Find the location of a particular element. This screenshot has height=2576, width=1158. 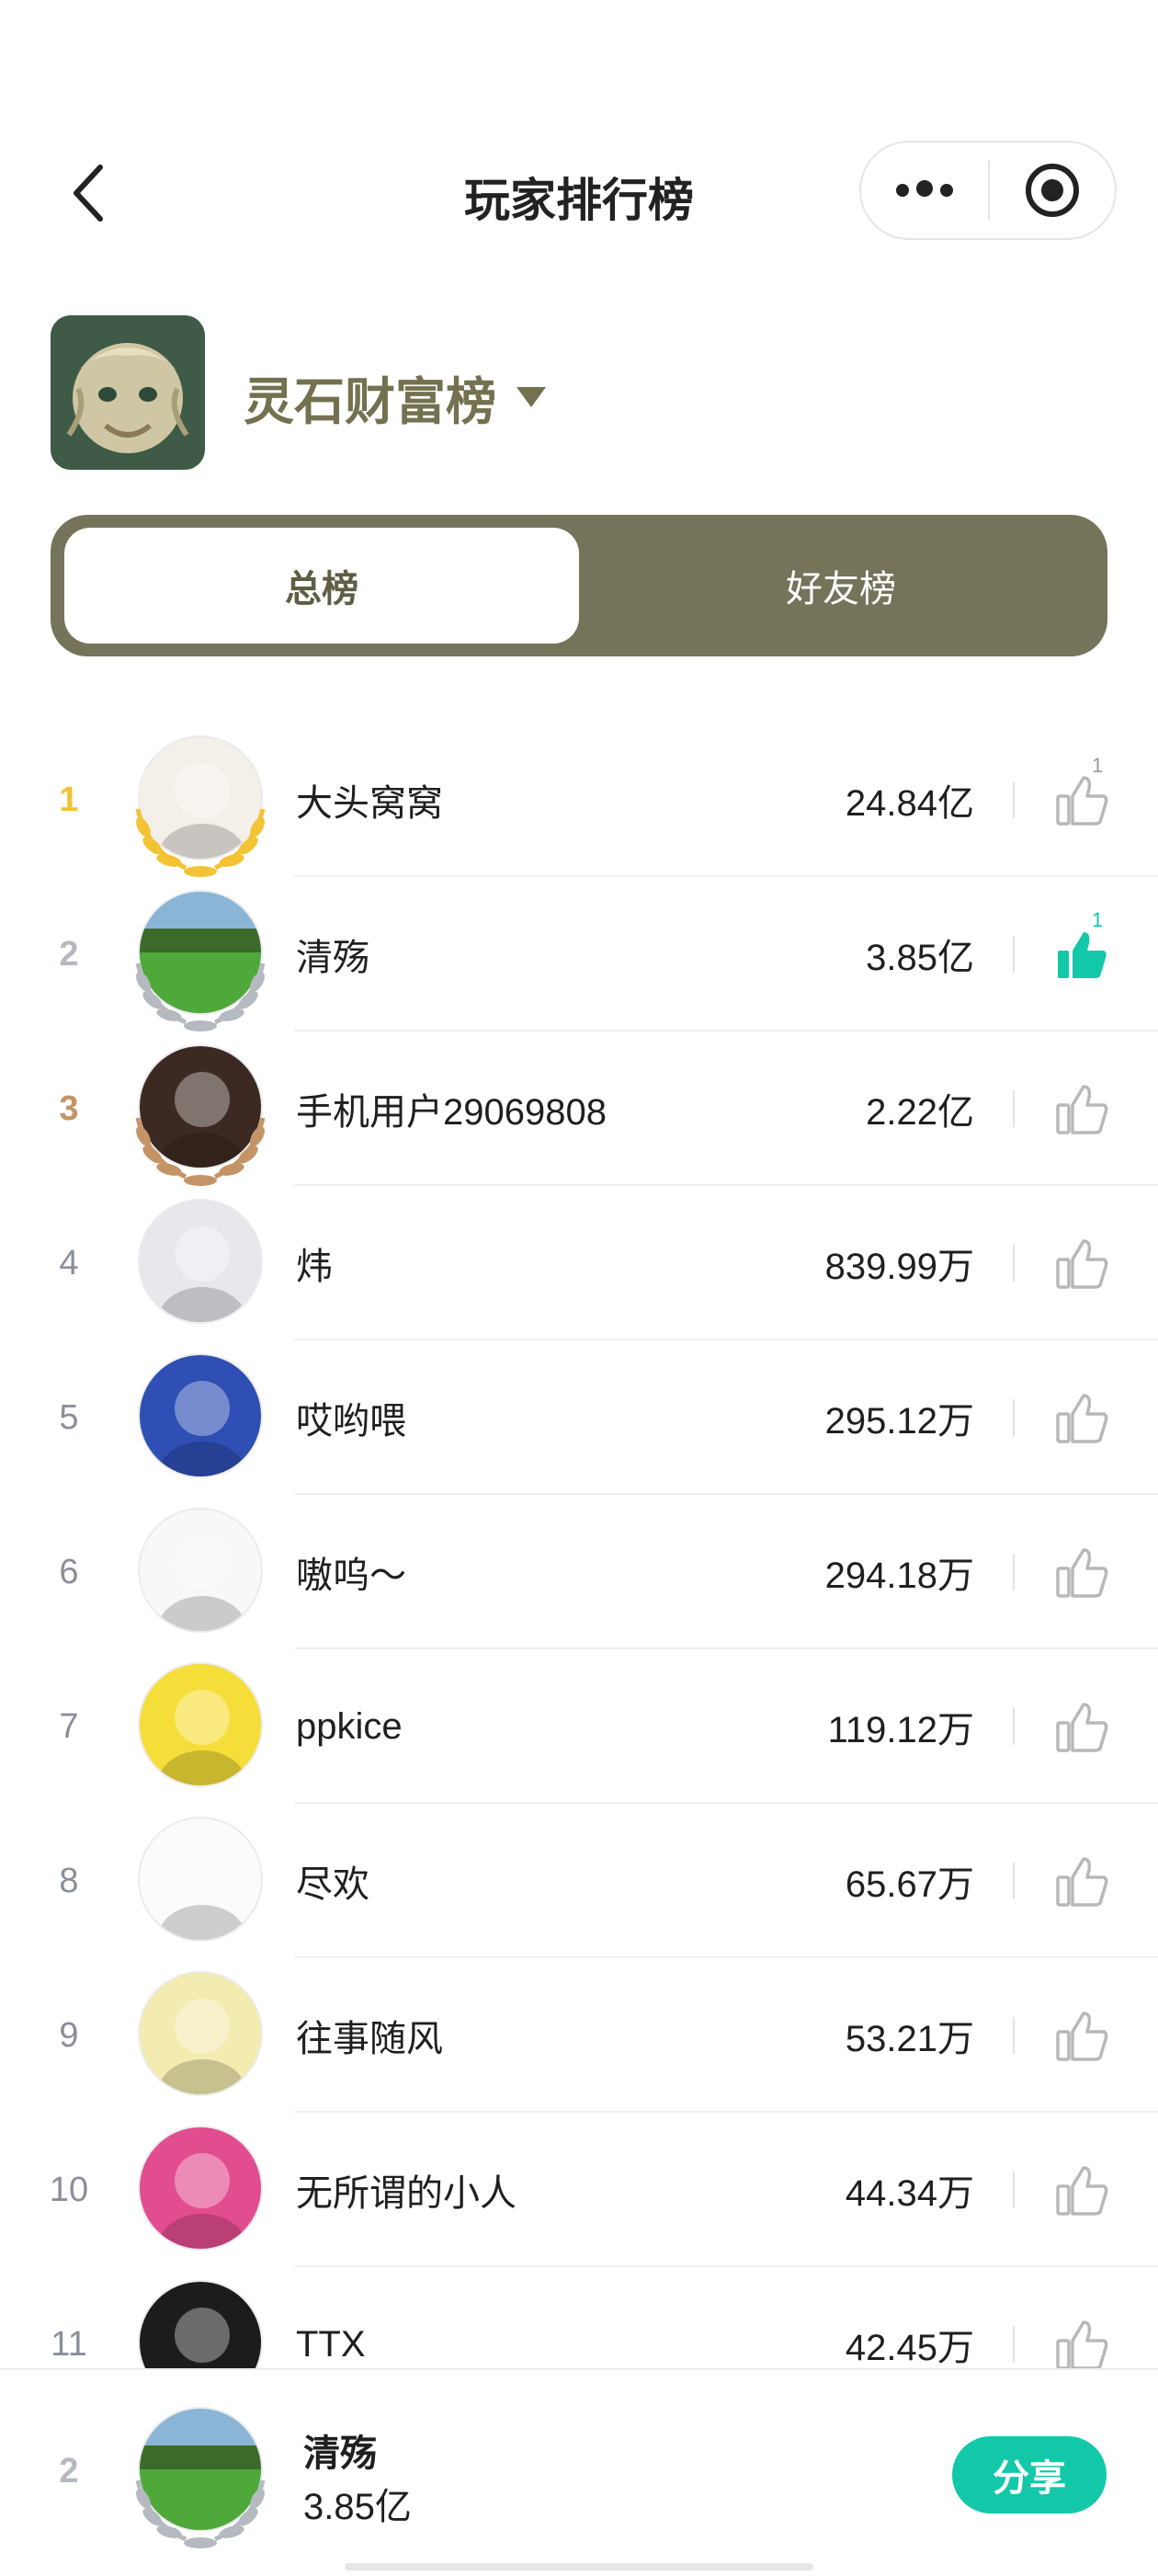

player-name: 大头窝窝 is located at coordinates (369, 803).